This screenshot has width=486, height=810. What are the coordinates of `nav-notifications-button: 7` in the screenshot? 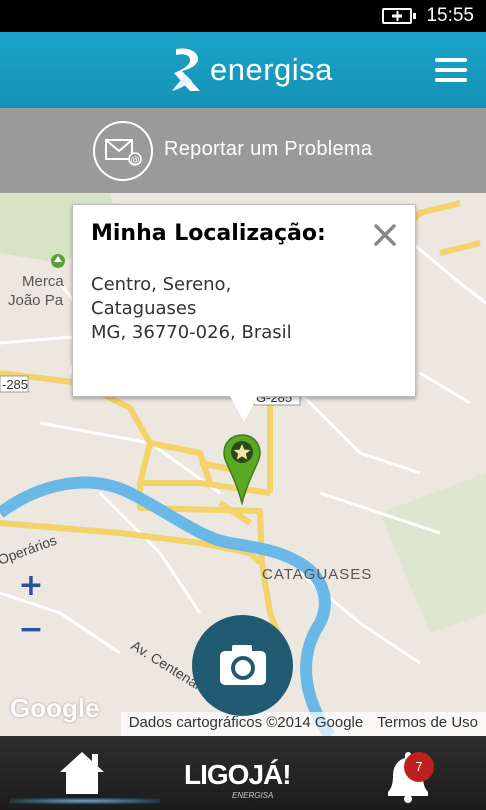 It's located at (416, 773).